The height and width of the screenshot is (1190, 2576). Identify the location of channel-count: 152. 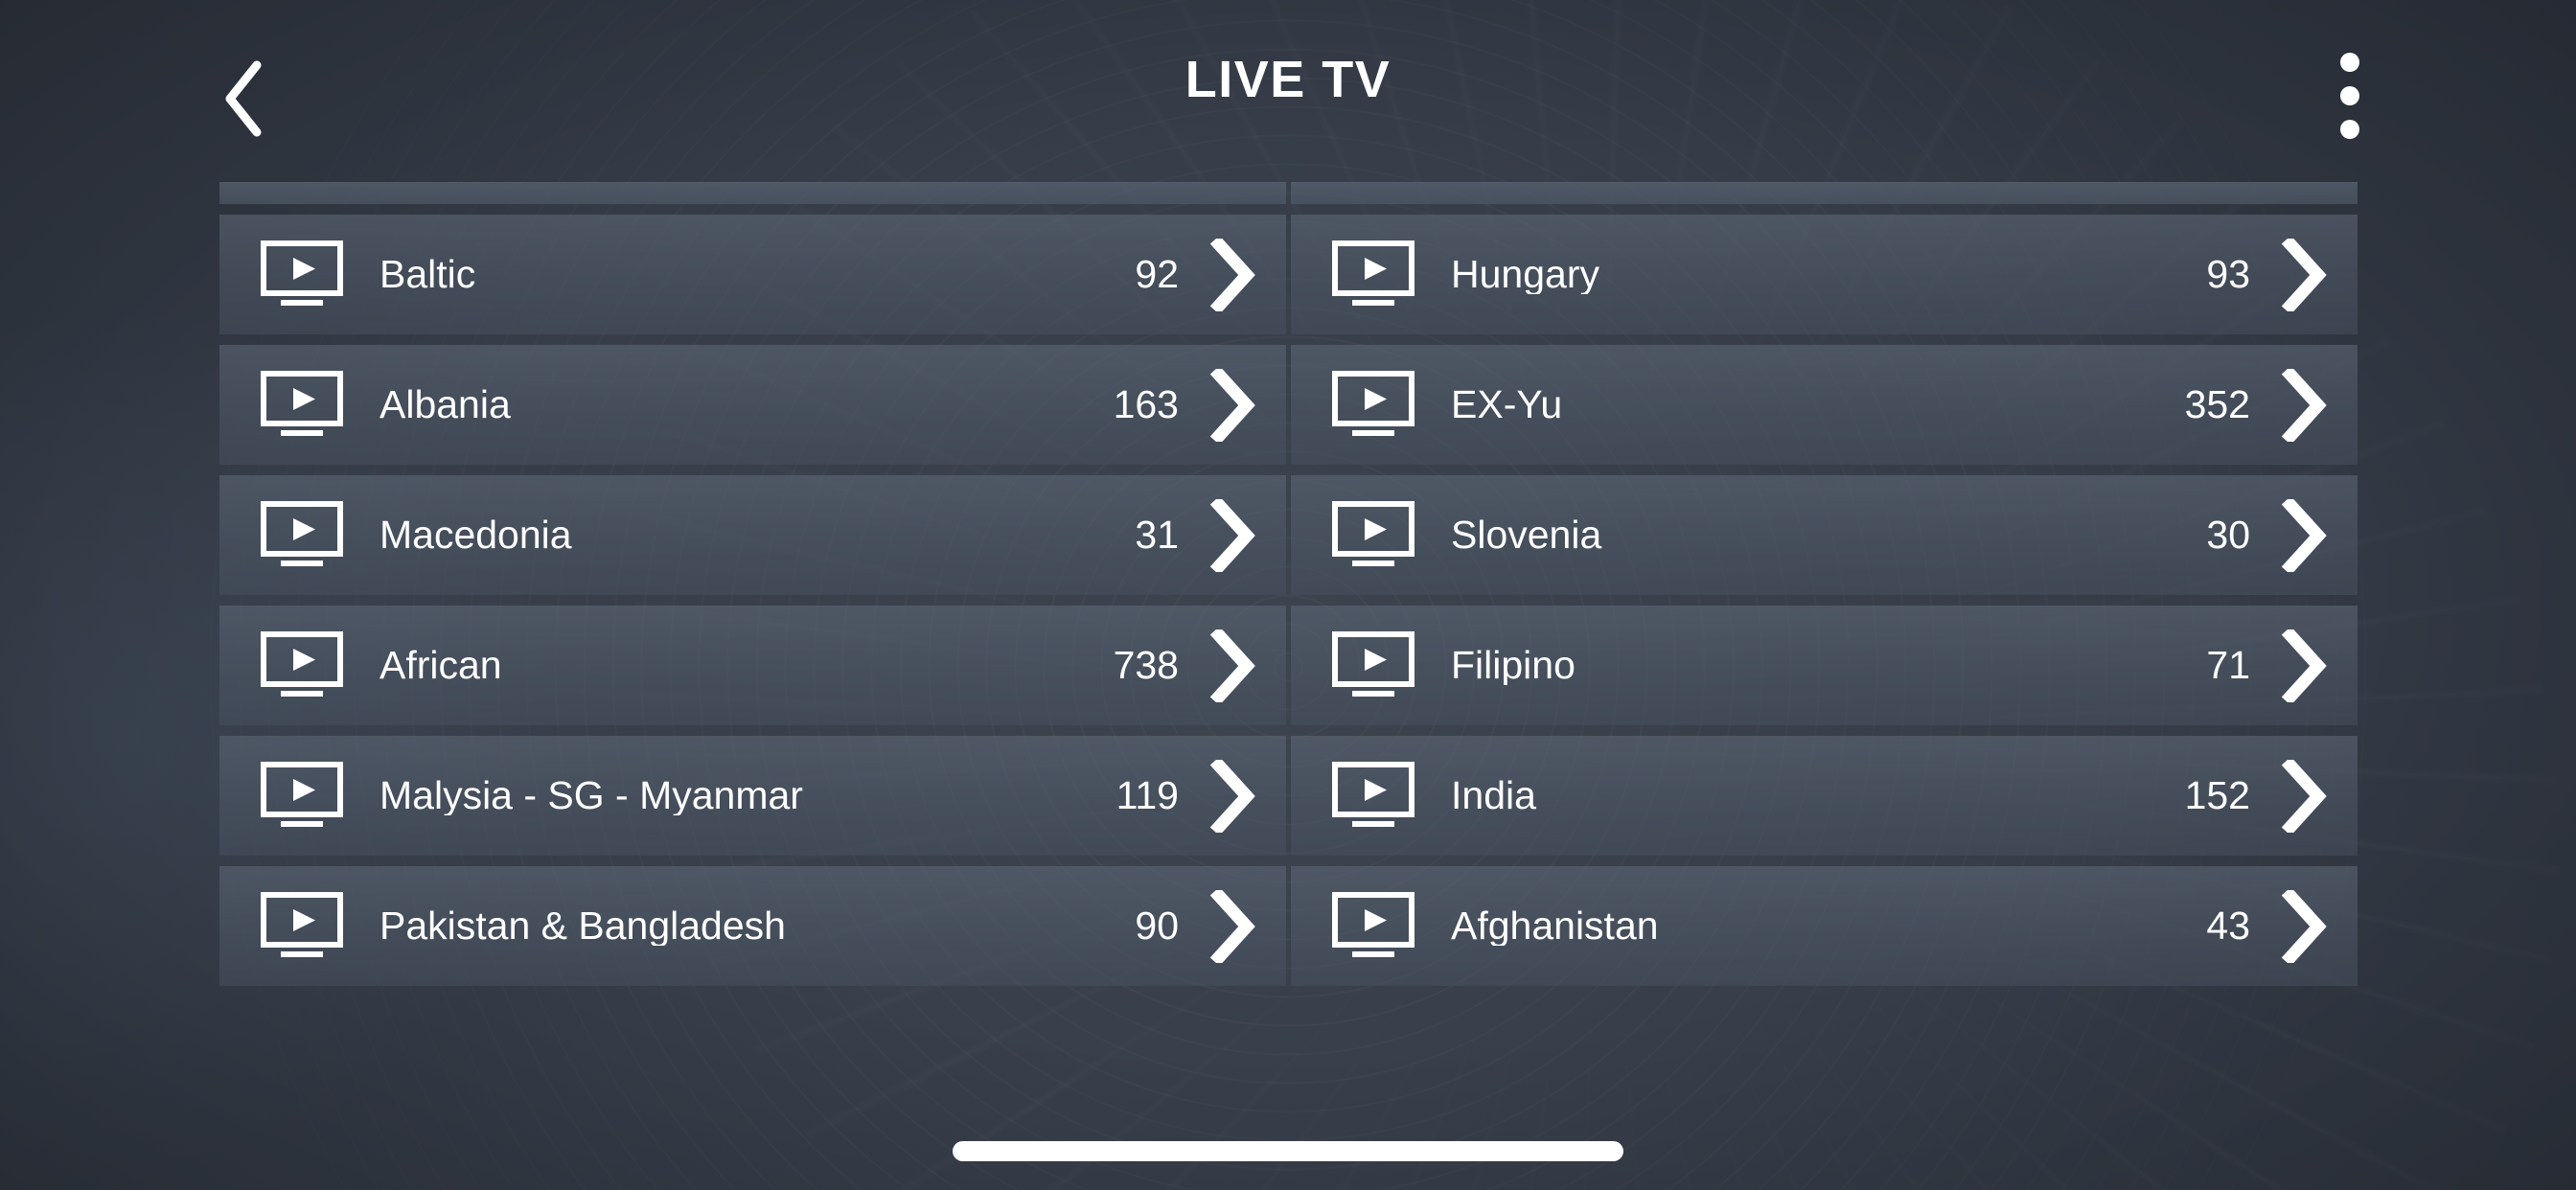
(2217, 795).